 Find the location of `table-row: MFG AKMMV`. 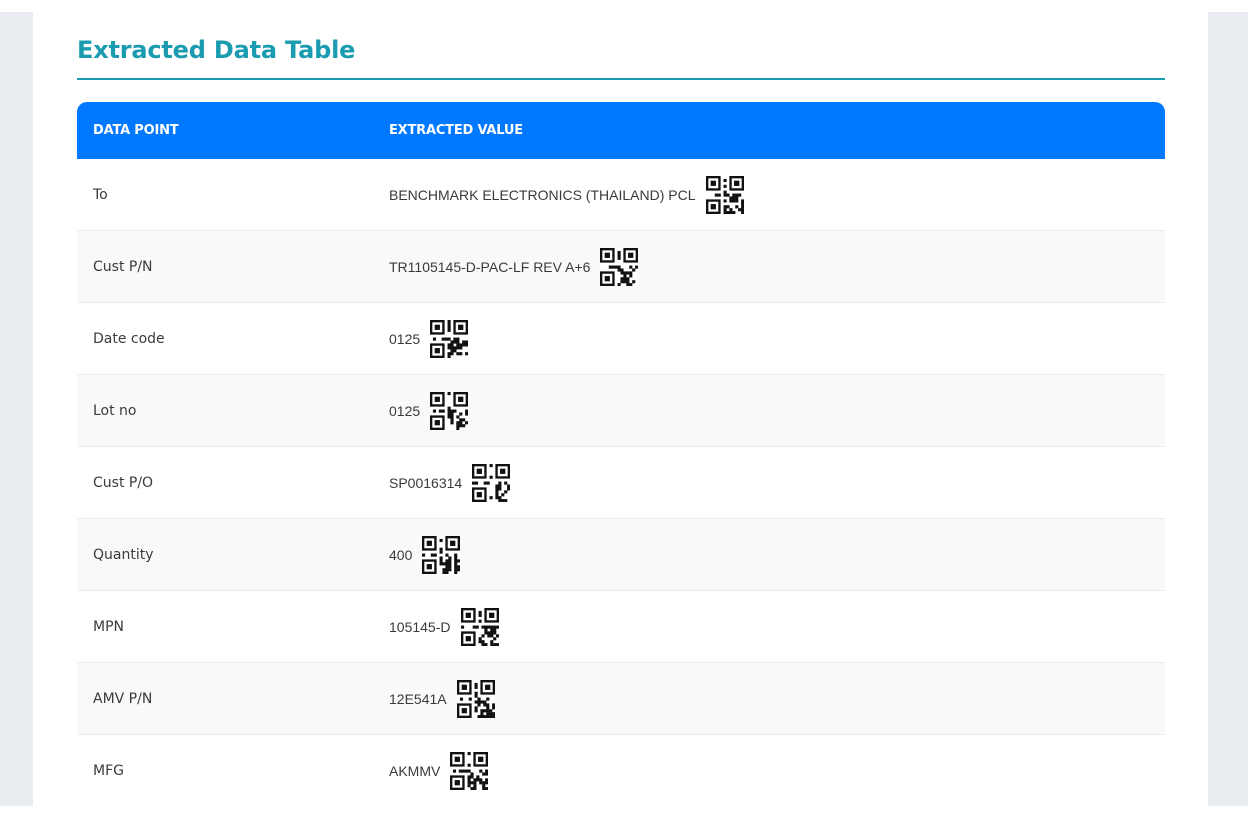

table-row: MFG AKMMV is located at coordinates (621, 770).